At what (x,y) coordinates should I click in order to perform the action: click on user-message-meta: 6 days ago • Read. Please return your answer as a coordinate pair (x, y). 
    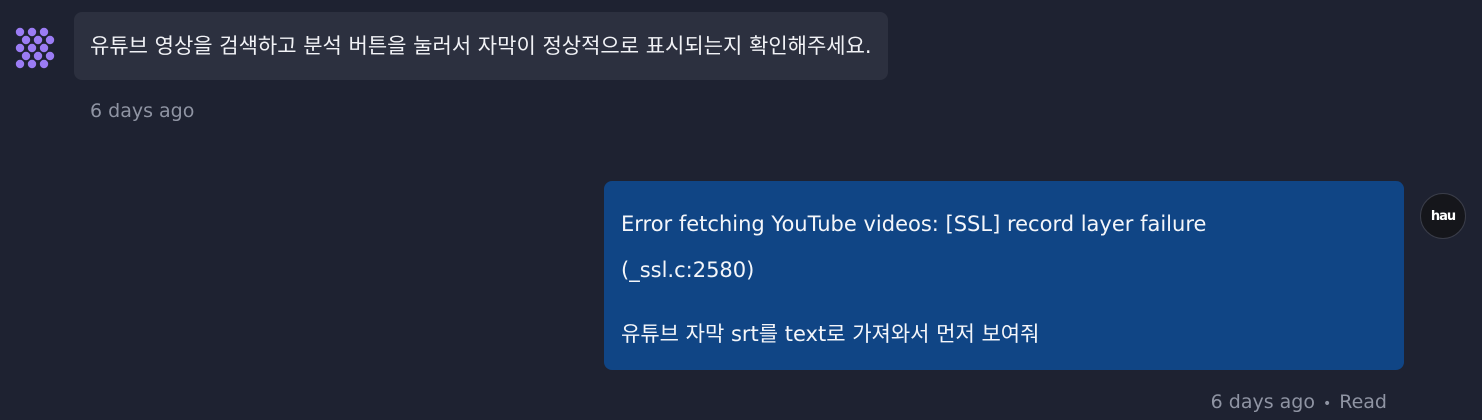
    Looking at the image, I should click on (1299, 403).